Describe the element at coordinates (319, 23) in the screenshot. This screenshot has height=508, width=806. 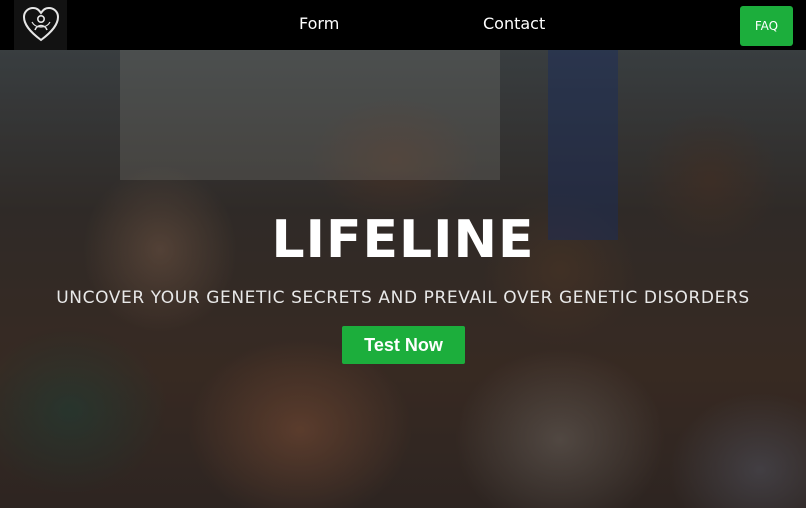
I see `nav-link-form: Form` at that location.